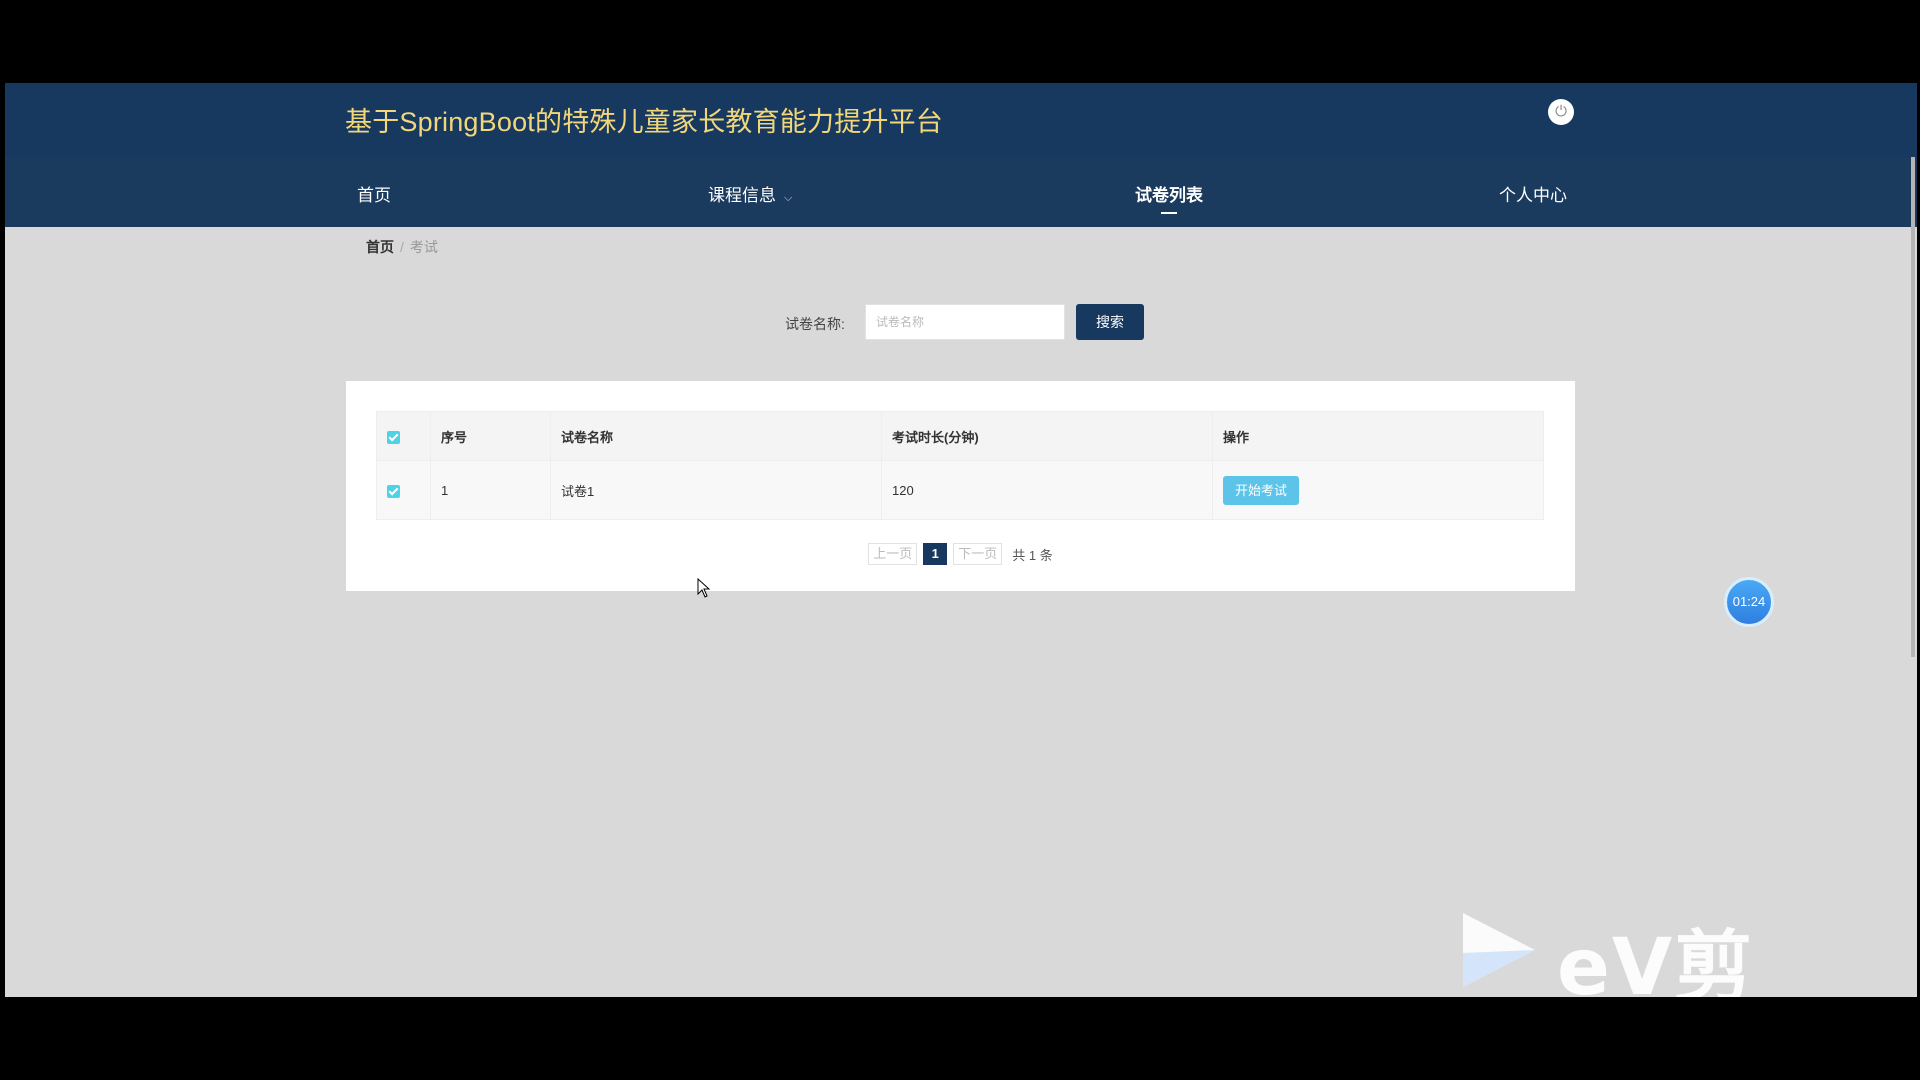 The width and height of the screenshot is (1920, 1080). What do you see at coordinates (1169, 213) in the screenshot?
I see `active-indicator` at bounding box center [1169, 213].